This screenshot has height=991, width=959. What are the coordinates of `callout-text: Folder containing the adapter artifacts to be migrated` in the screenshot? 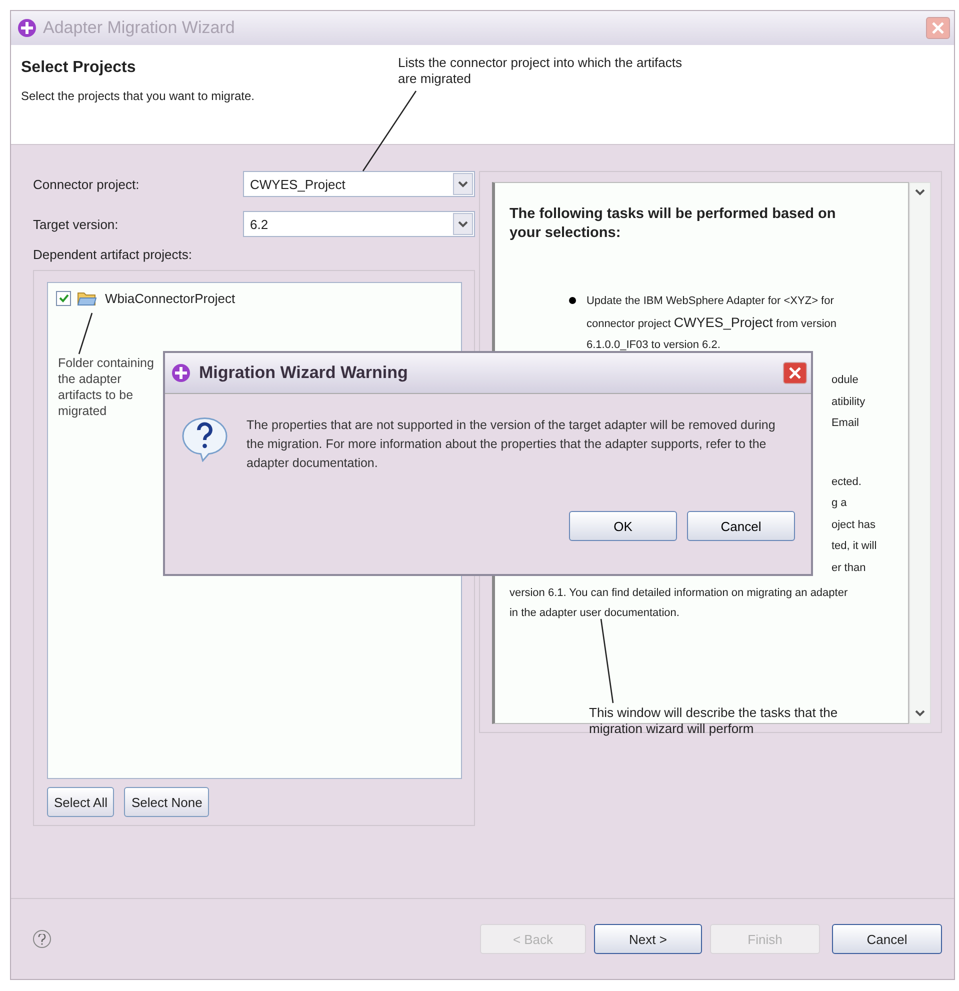 It's located at (106, 387).